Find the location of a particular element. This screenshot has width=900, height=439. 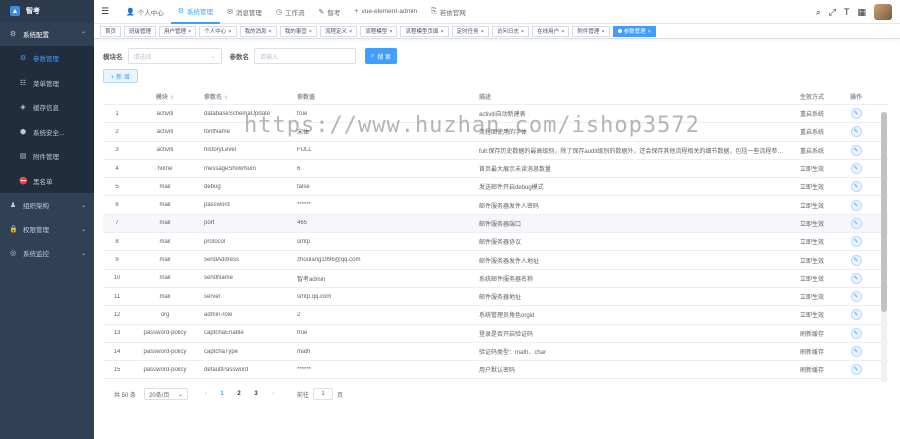

tag-3: 个人中心 × is located at coordinates (218, 31).